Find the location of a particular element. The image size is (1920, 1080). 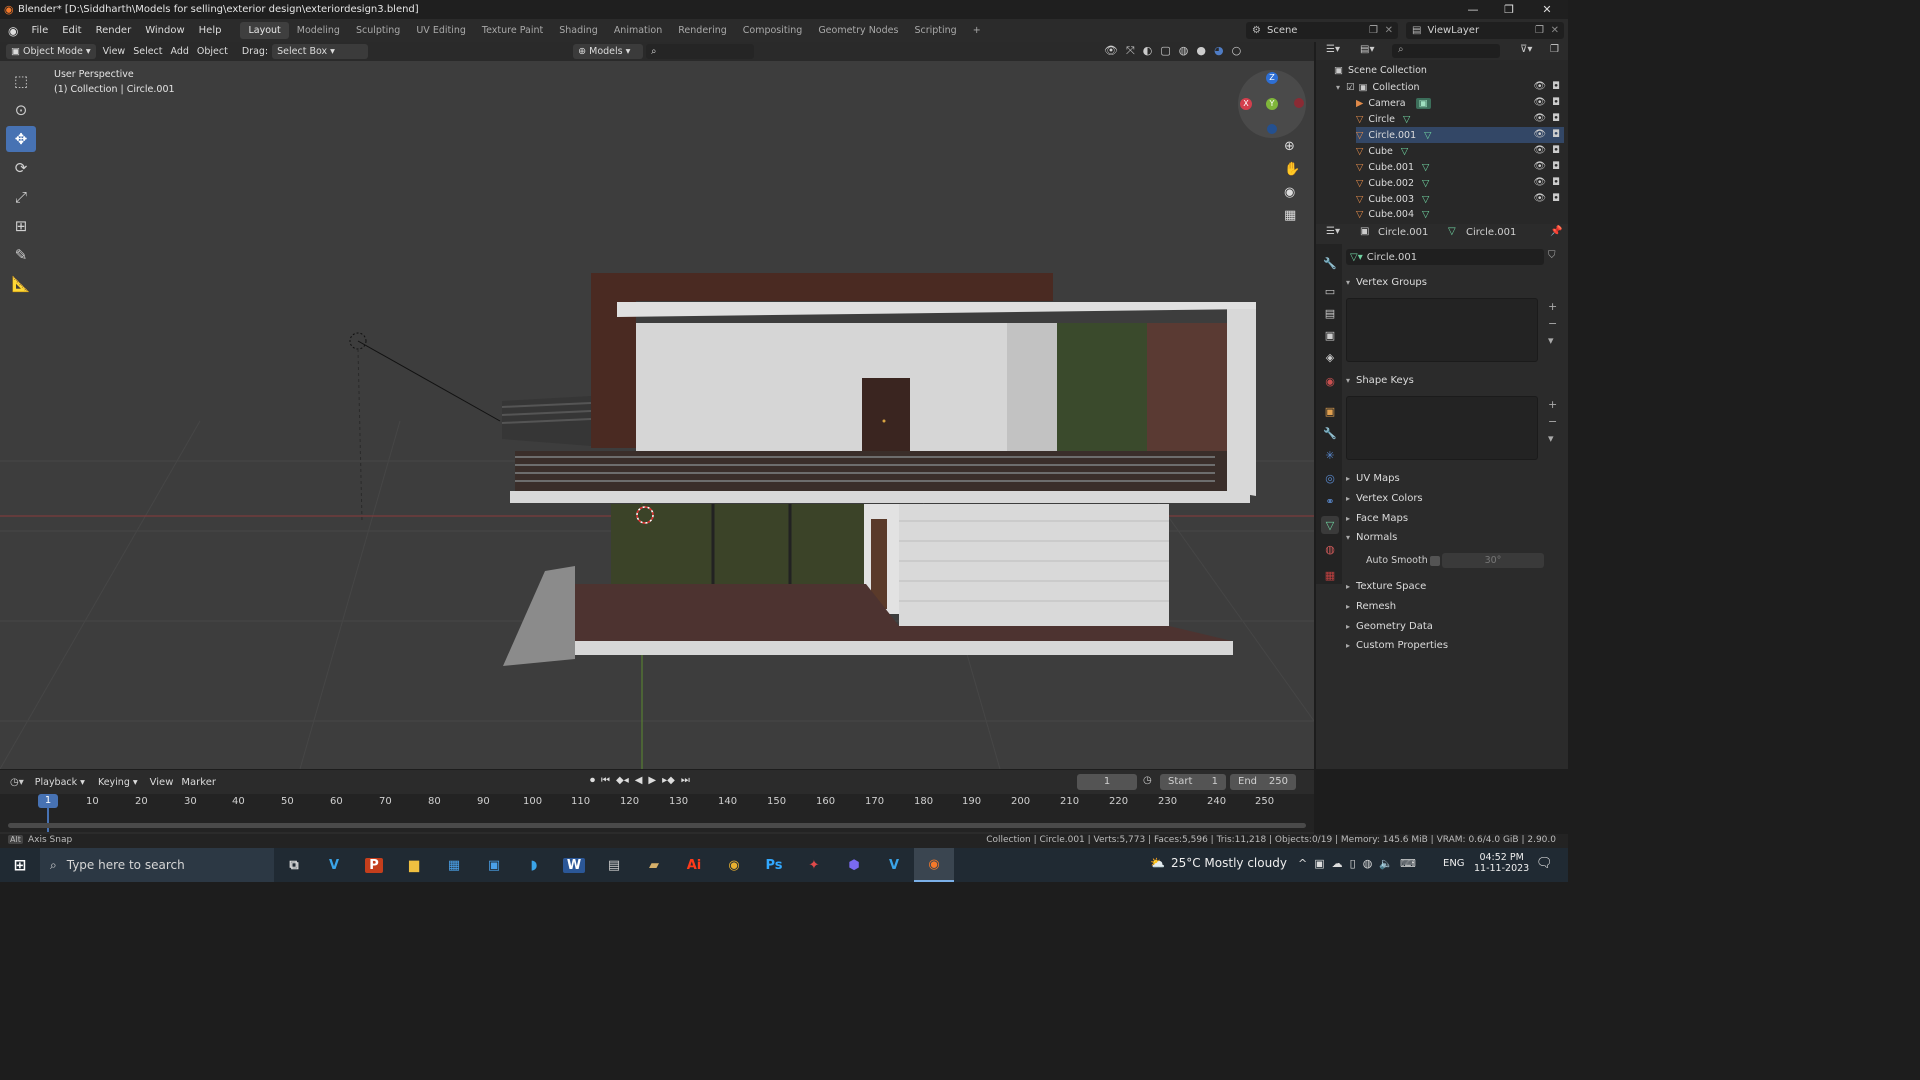

vegas-app-icon: V is located at coordinates (334, 865).